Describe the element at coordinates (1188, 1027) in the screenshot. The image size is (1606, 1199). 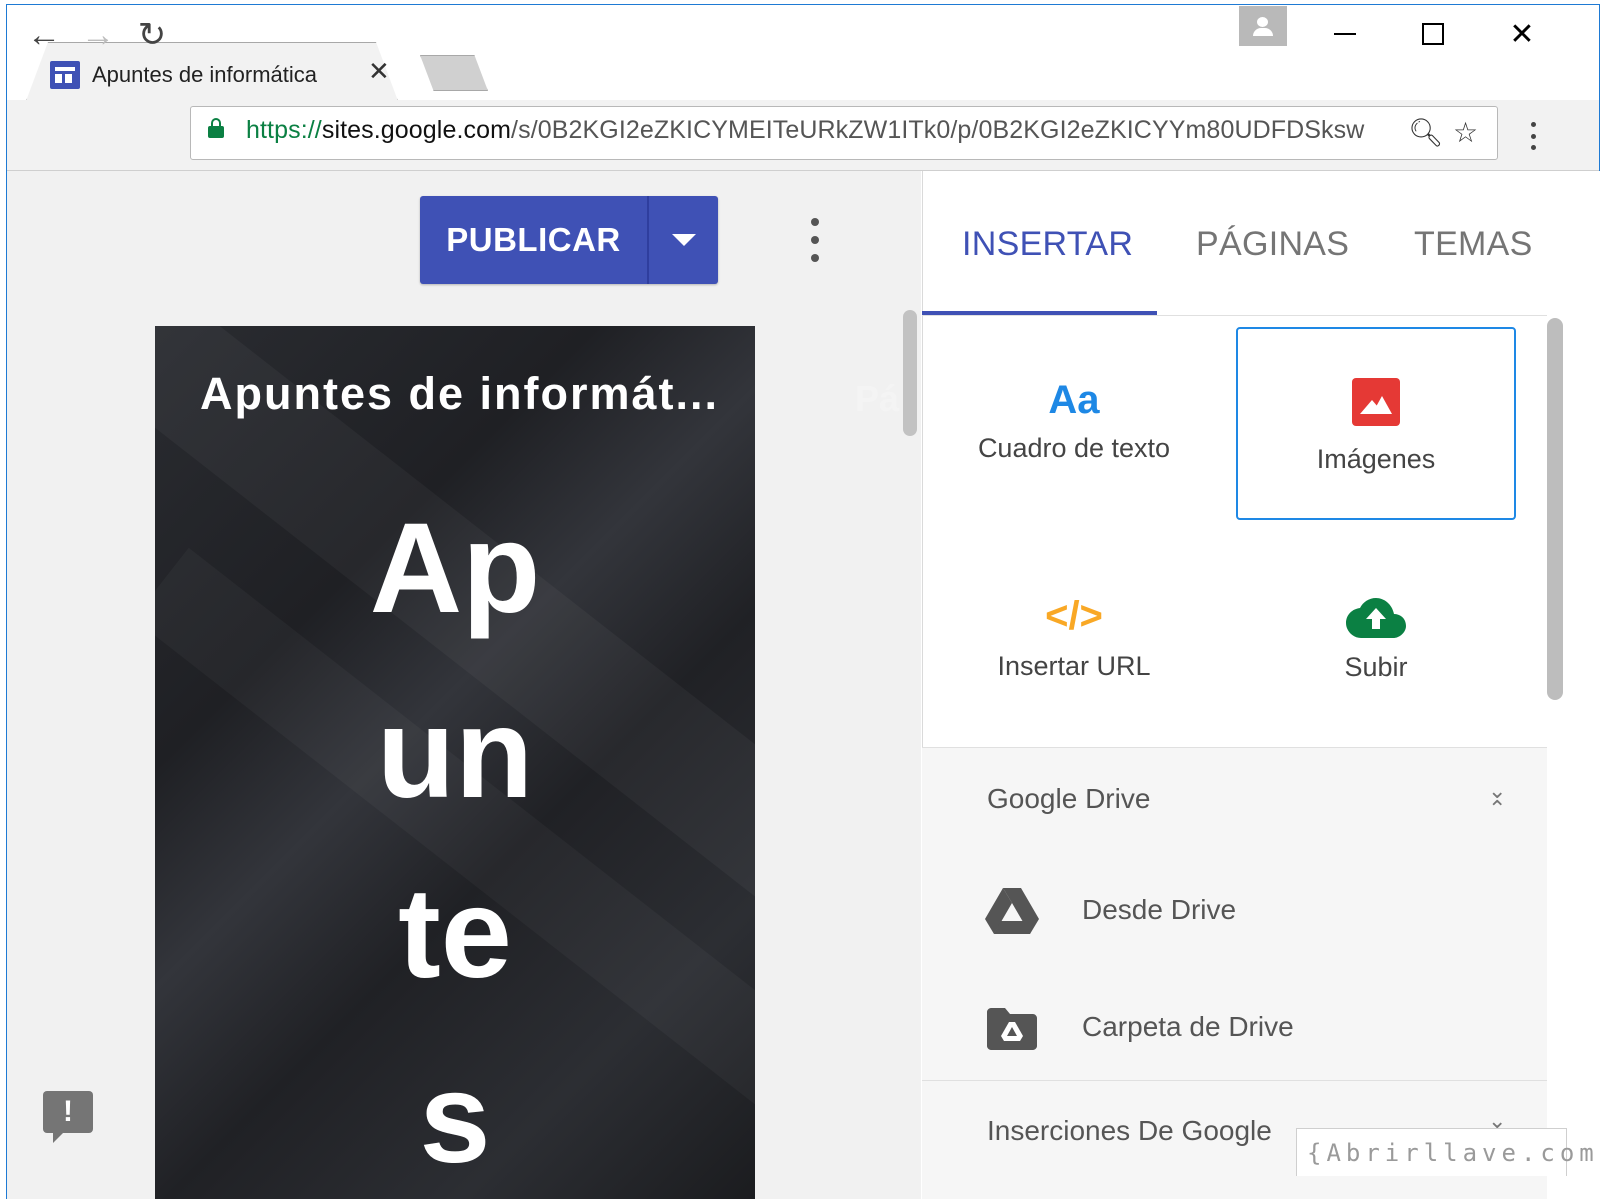
I see `drive-folder-item: Carpeta de Drive` at that location.